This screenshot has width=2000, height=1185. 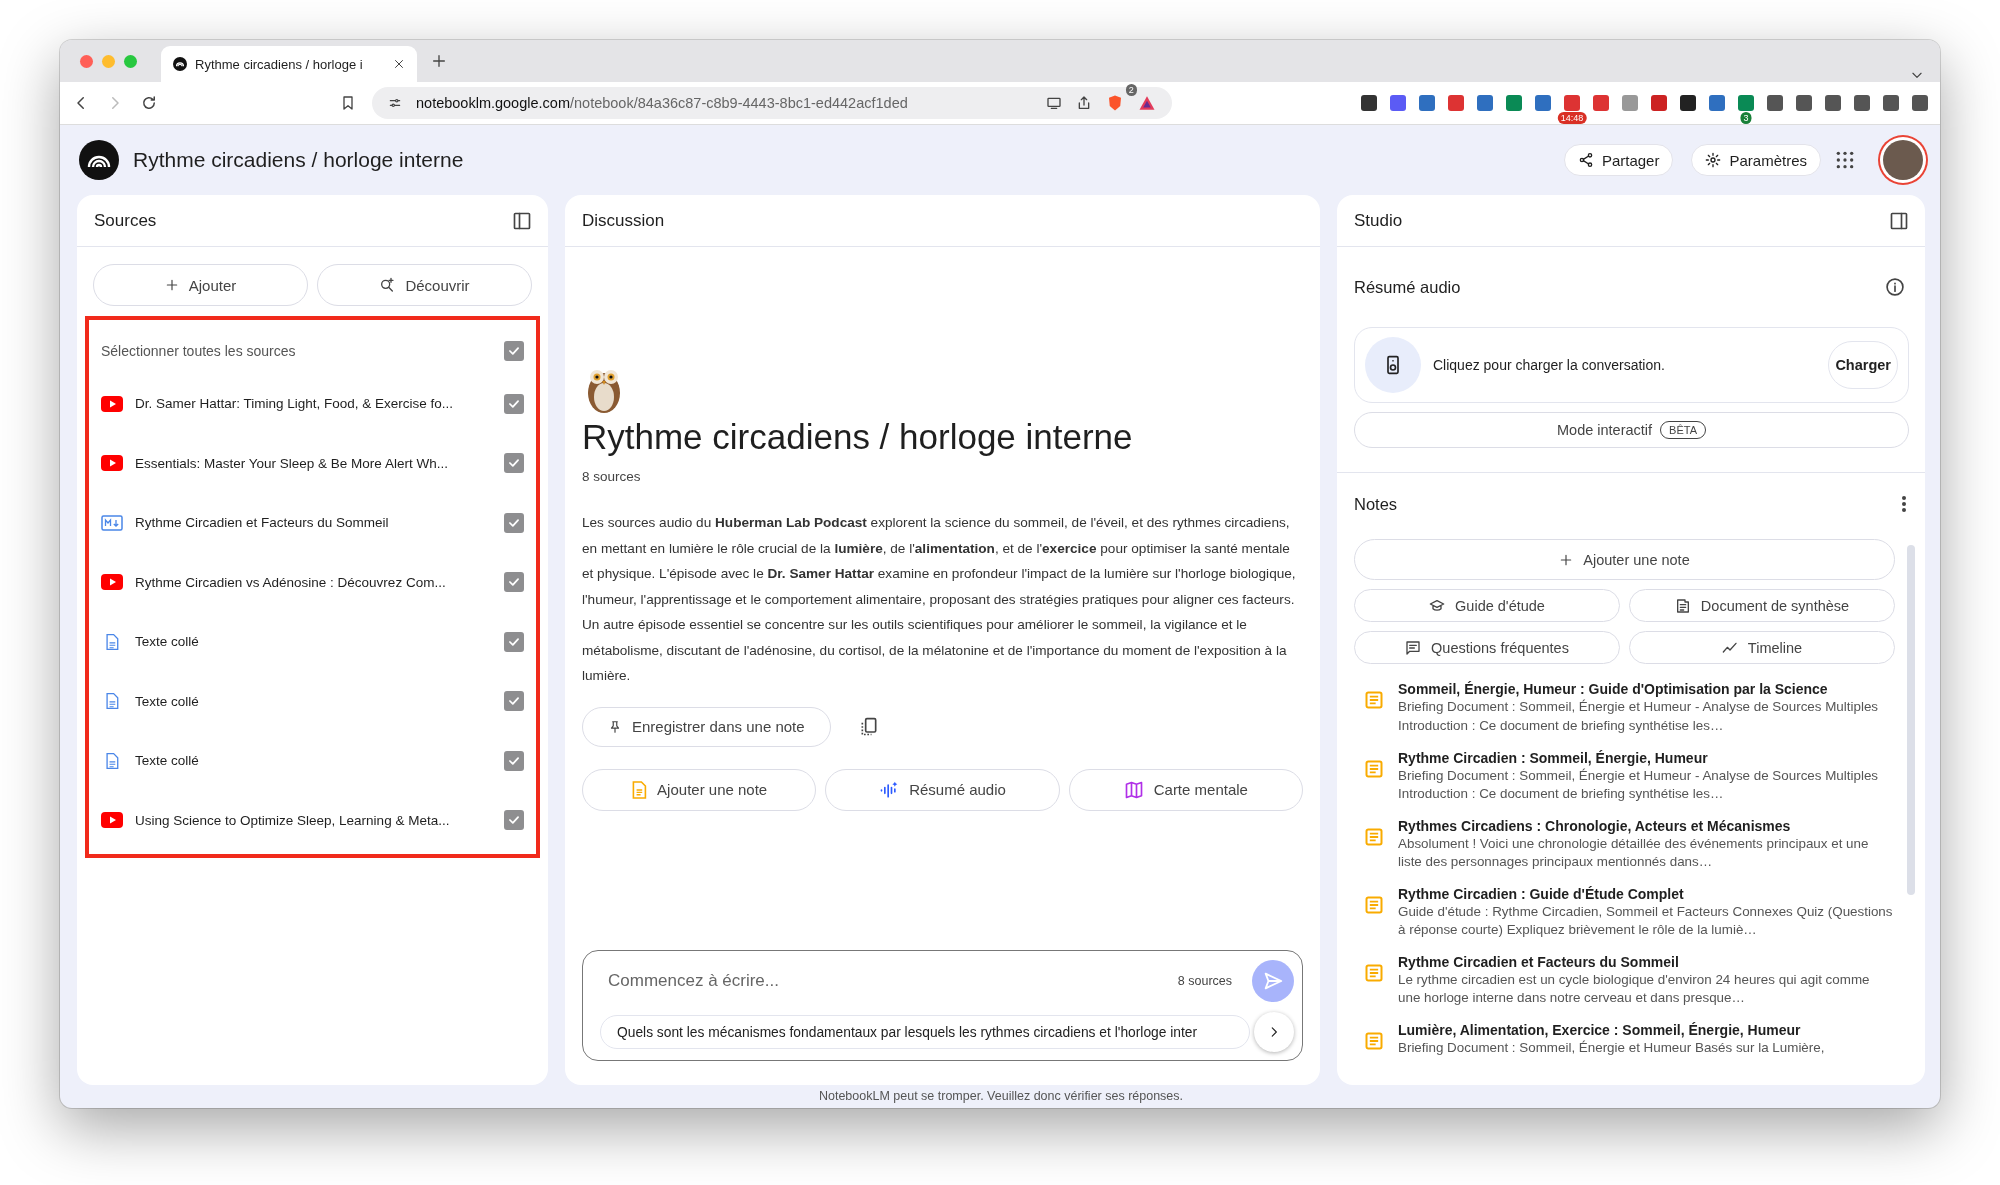 I want to click on summary-paragraph: Les sources audio du Huberman Lab Podcast explorent la science du sommeil, de l'éveil, et des rythmes circadiens, en mettant en lumière le rôle crucial de la lumière, de l'alimentation, et de l'exercice pour optimiser la santé mentale et physique. L'épisode avec le Dr. Samer Hattar examine en profondeur l'impact de la lumière sur l'horloge biologique, l'humeur, l'apprentissage et le comportement alimentaire, proposant des stratégies pratiques pour aligner ces facteurs. Un autre épisode essentiel se concentre sur les outils scientifiques pour améliorer le sommeil, la vigilance et le métabolisme, discutant de l'adénosine, du cortisol, de la mélatonine et de l'importance du moment de l'exposition à la lumière., so click(x=939, y=599).